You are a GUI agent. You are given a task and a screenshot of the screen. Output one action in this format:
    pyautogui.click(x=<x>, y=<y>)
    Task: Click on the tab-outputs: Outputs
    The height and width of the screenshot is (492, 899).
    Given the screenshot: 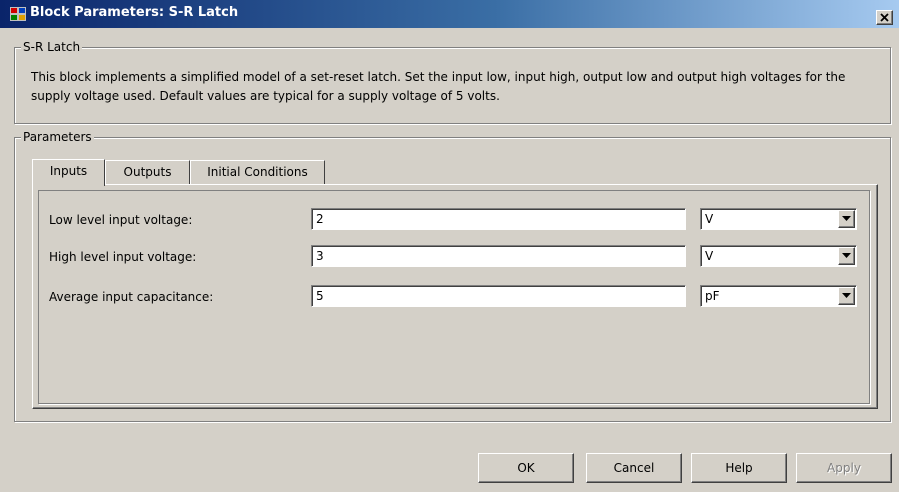 What is the action you would take?
    pyautogui.click(x=147, y=172)
    